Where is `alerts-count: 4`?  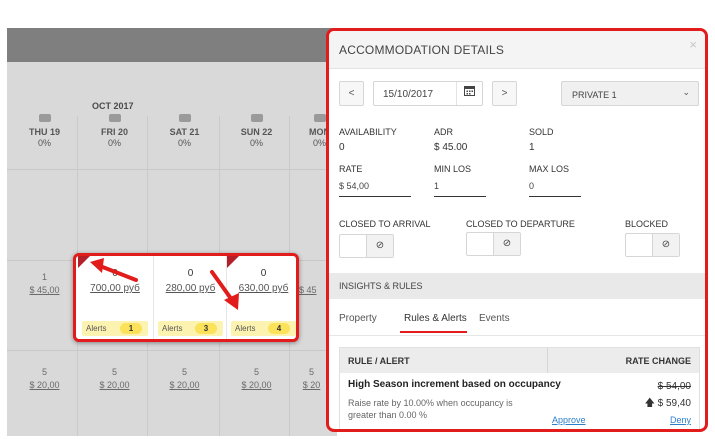 alerts-count: 4 is located at coordinates (279, 328).